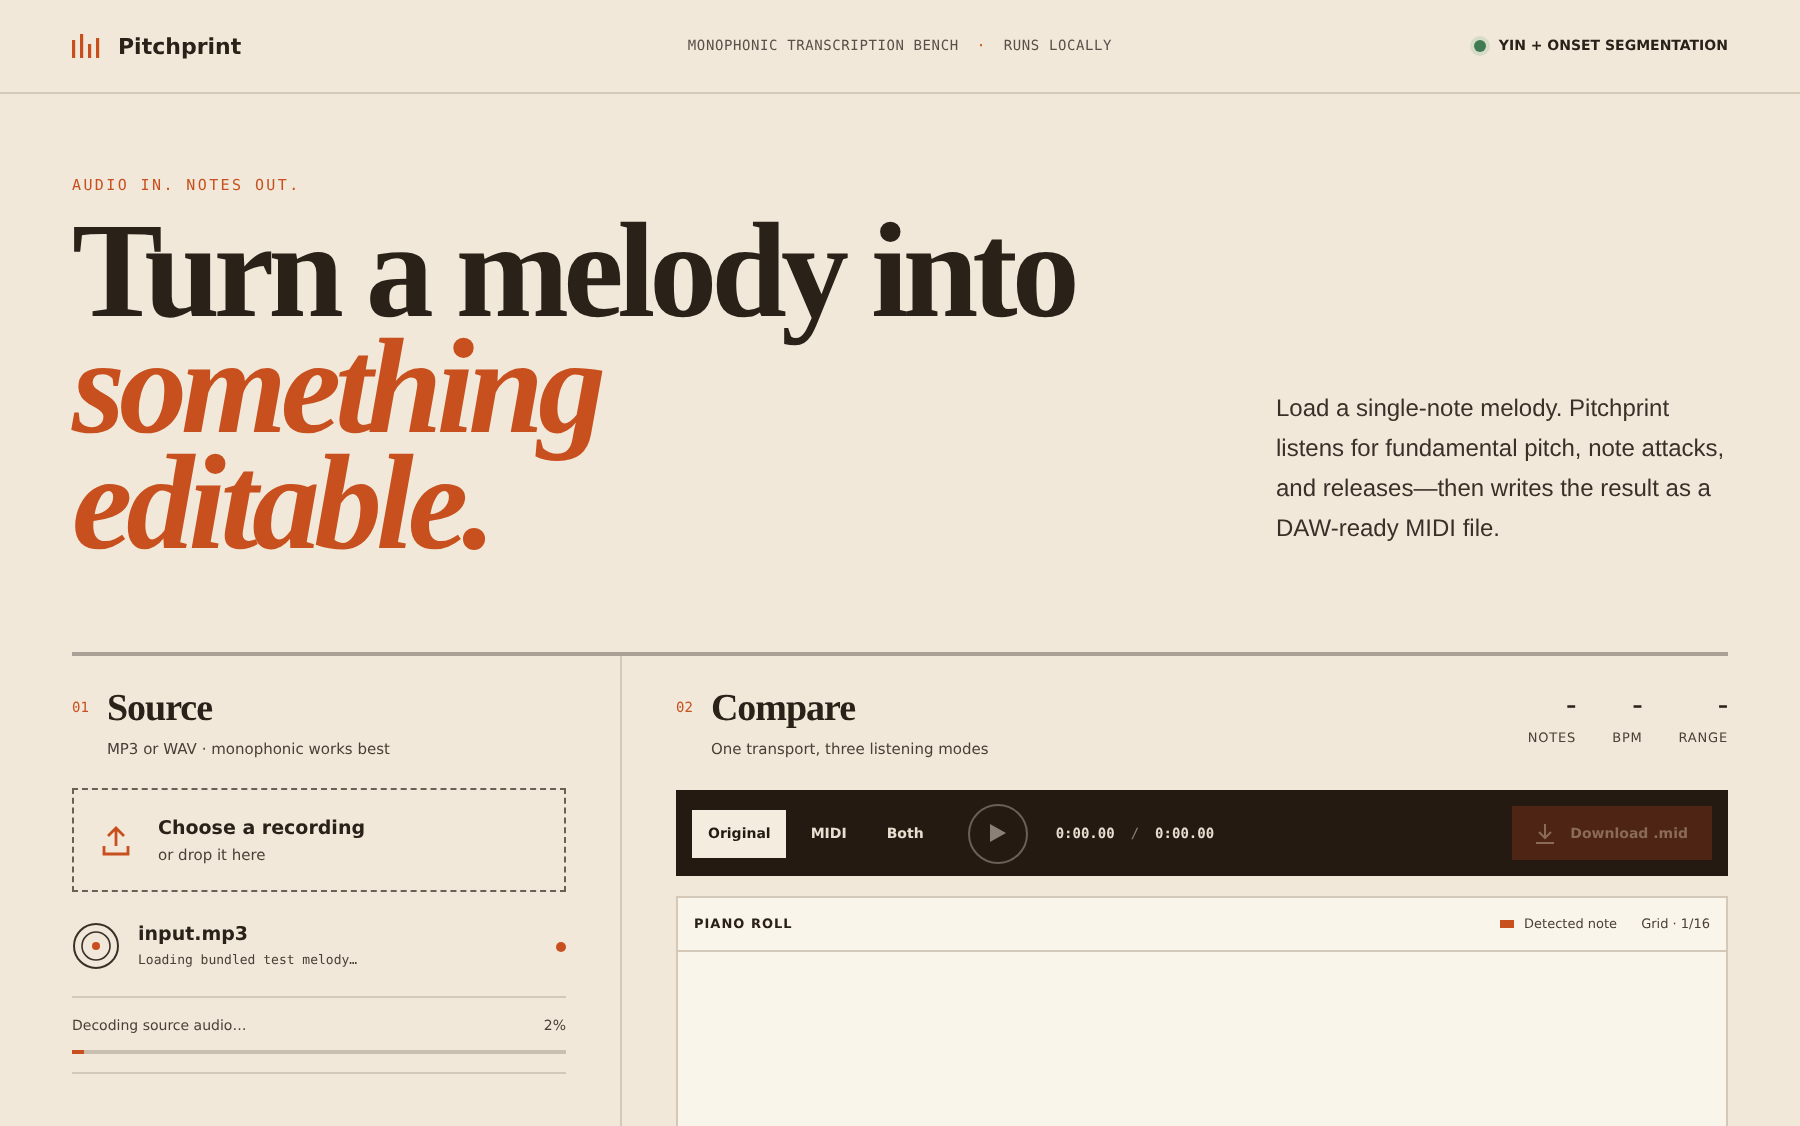  I want to click on section-title: Source, so click(160, 710).